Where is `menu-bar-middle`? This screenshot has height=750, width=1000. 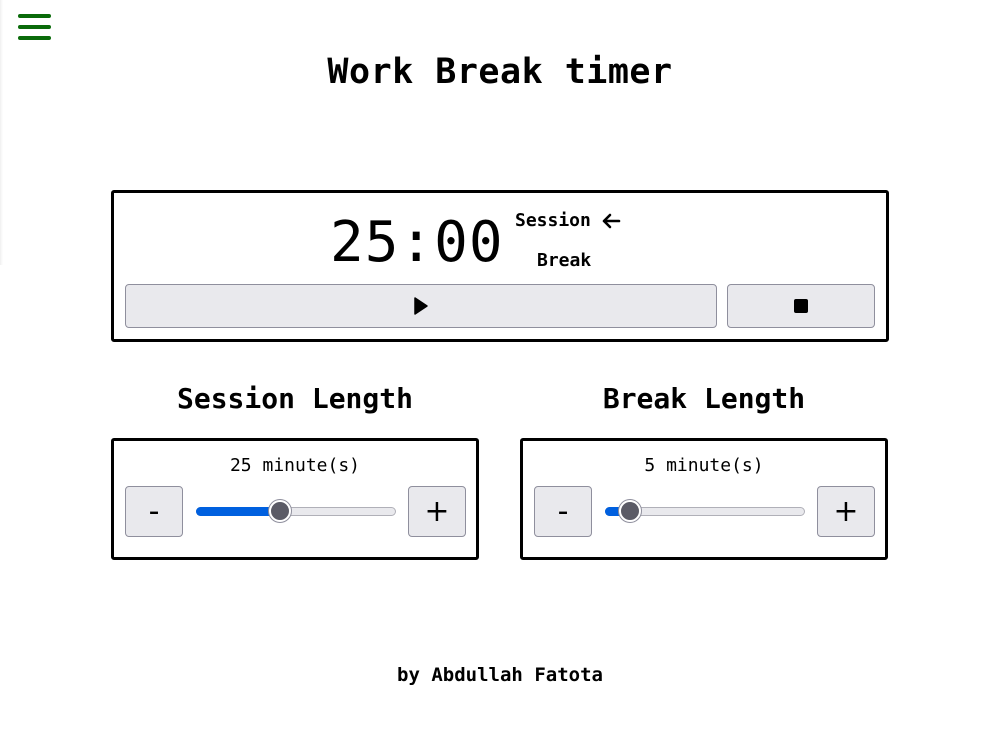
menu-bar-middle is located at coordinates (34, 27).